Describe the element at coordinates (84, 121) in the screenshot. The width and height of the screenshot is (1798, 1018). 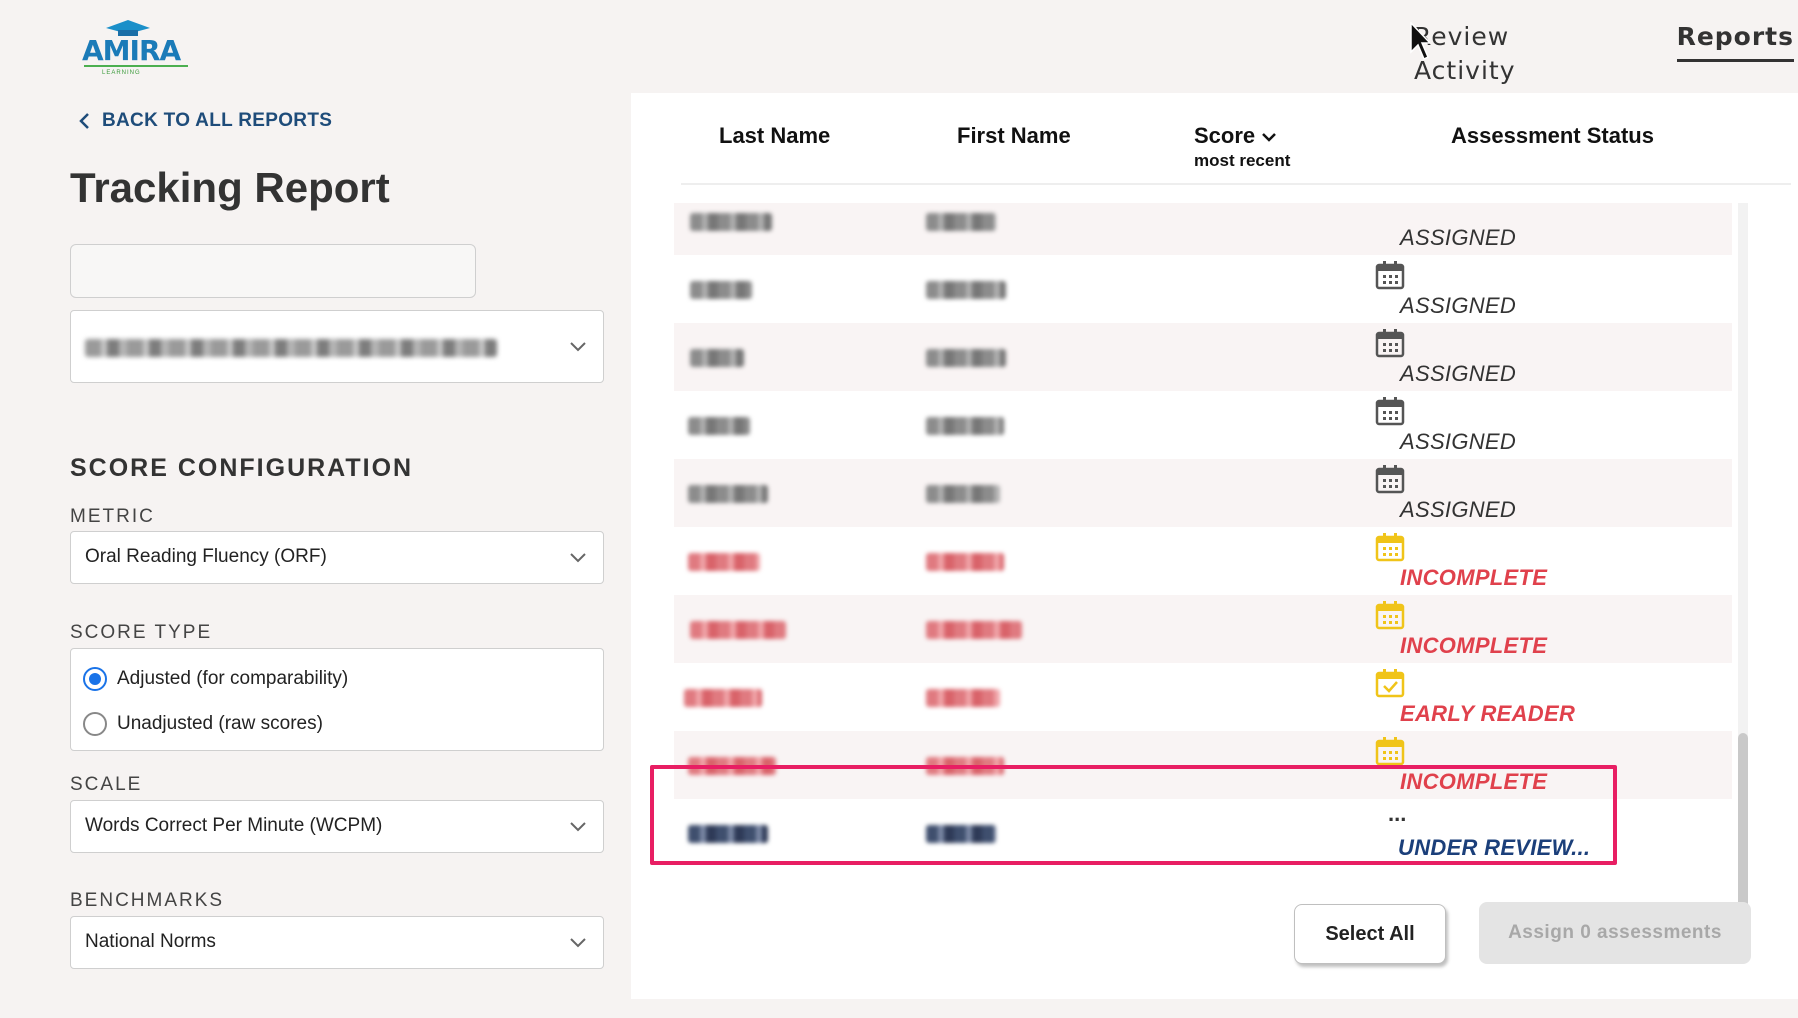
I see `chevron-left-icon` at that location.